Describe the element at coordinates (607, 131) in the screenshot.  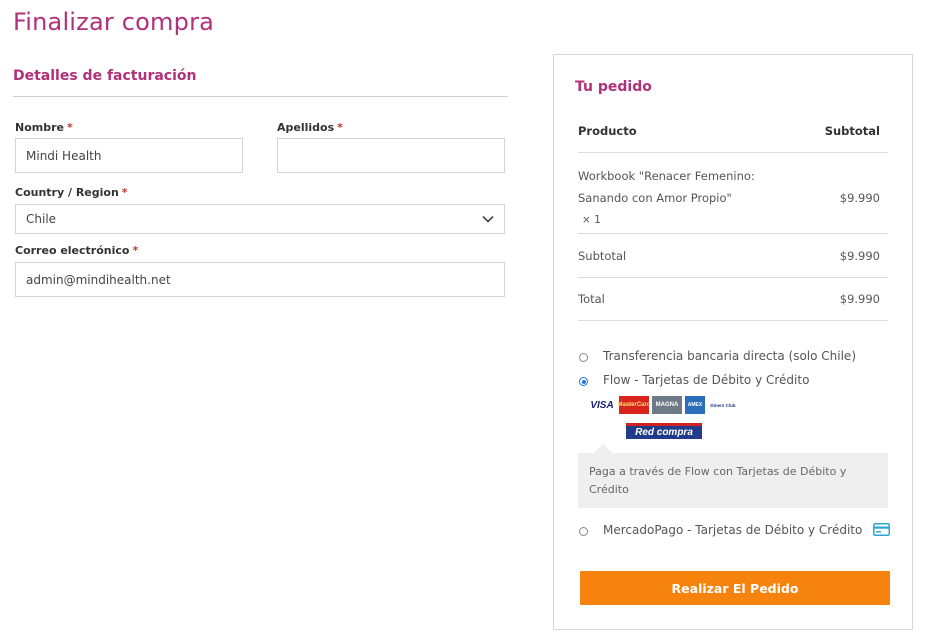
I see `col-product: Producto` at that location.